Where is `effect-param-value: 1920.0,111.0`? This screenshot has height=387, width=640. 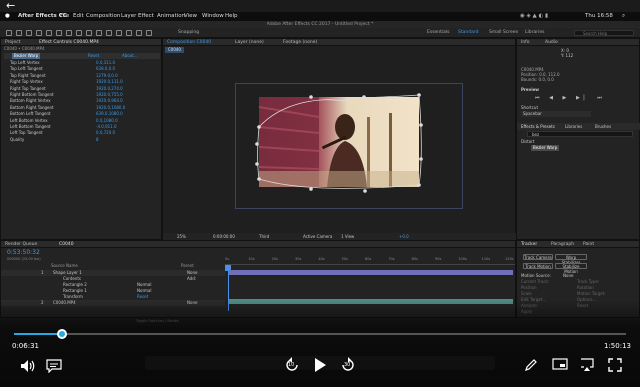 effect-param-value: 1920.0,111.0 is located at coordinates (109, 82).